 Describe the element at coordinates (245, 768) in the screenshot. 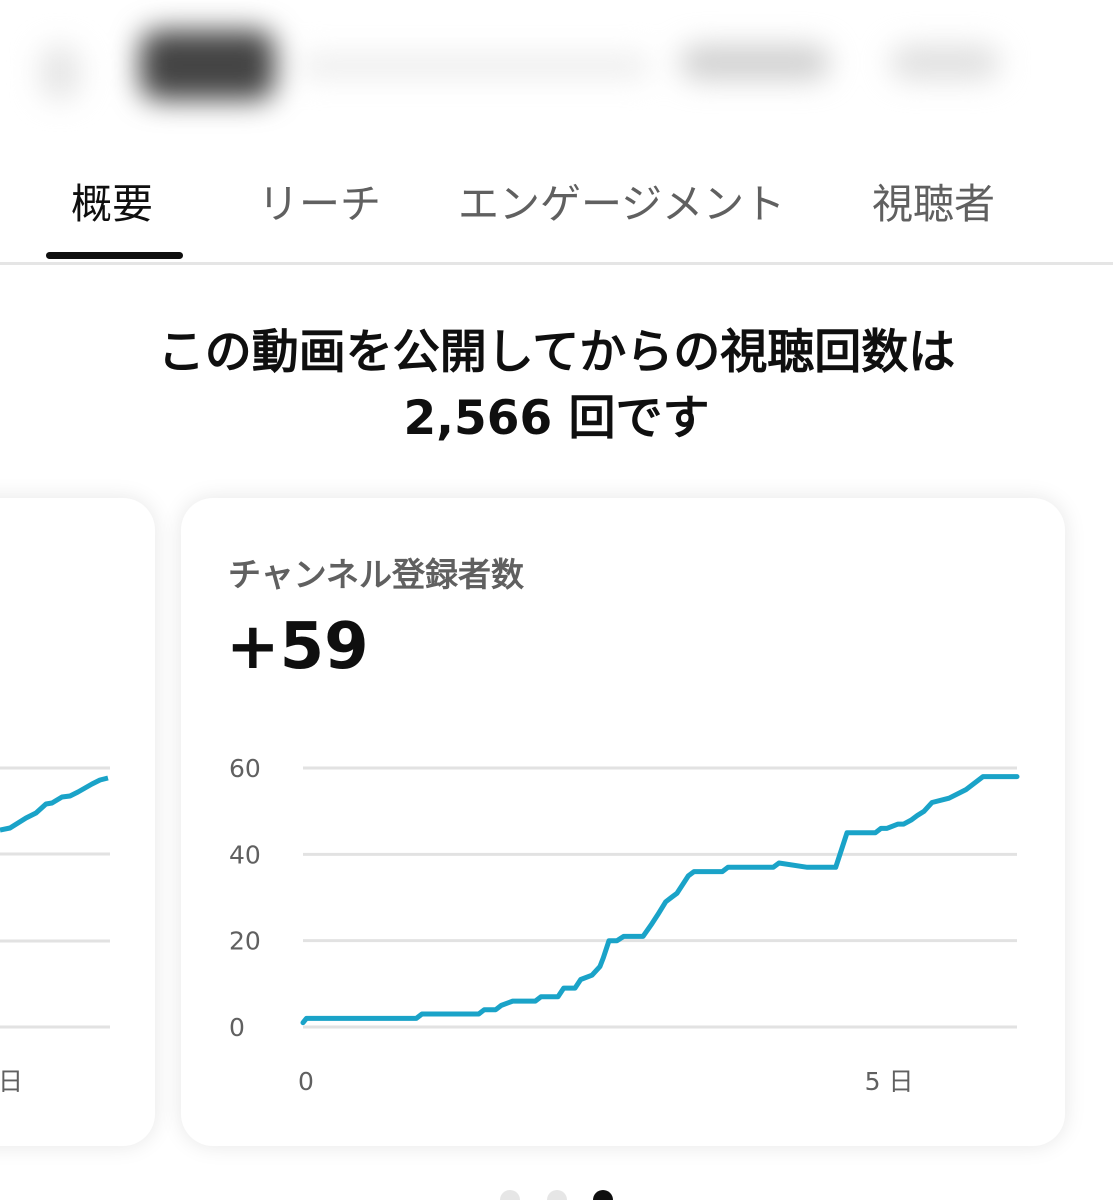

I see `y-tick-label: 60` at that location.